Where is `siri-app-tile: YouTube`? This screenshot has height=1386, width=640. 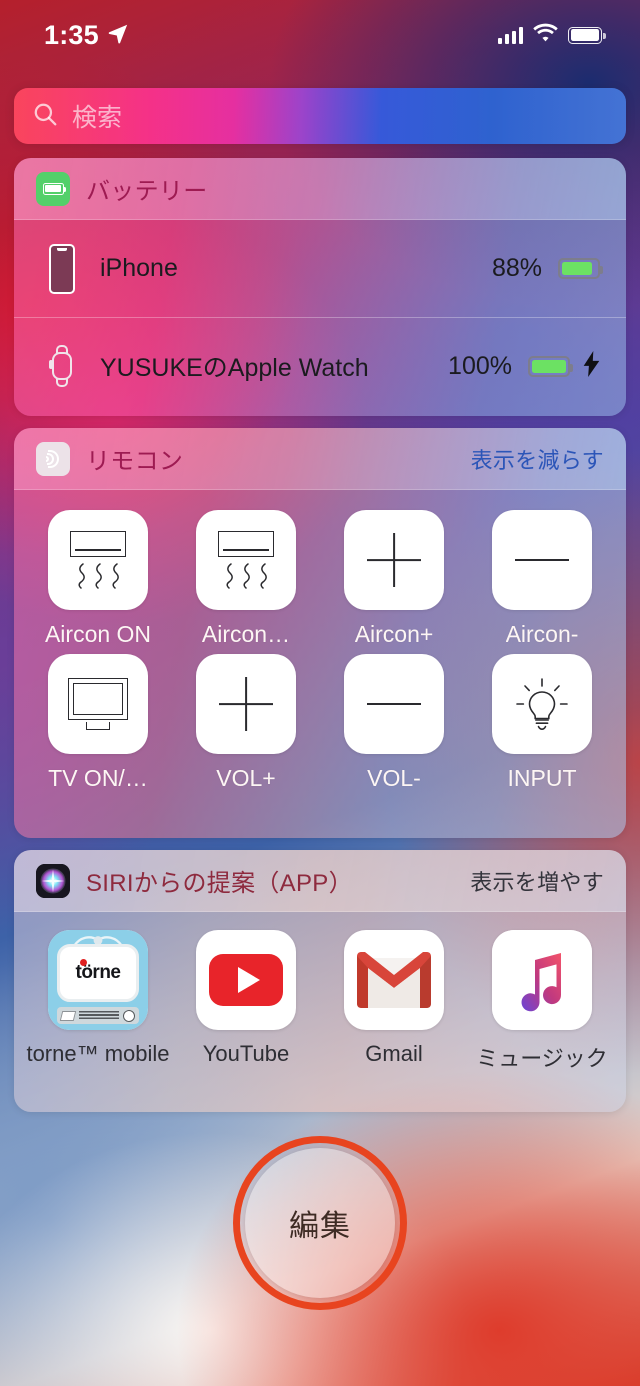 siri-app-tile: YouTube is located at coordinates (246, 1001).